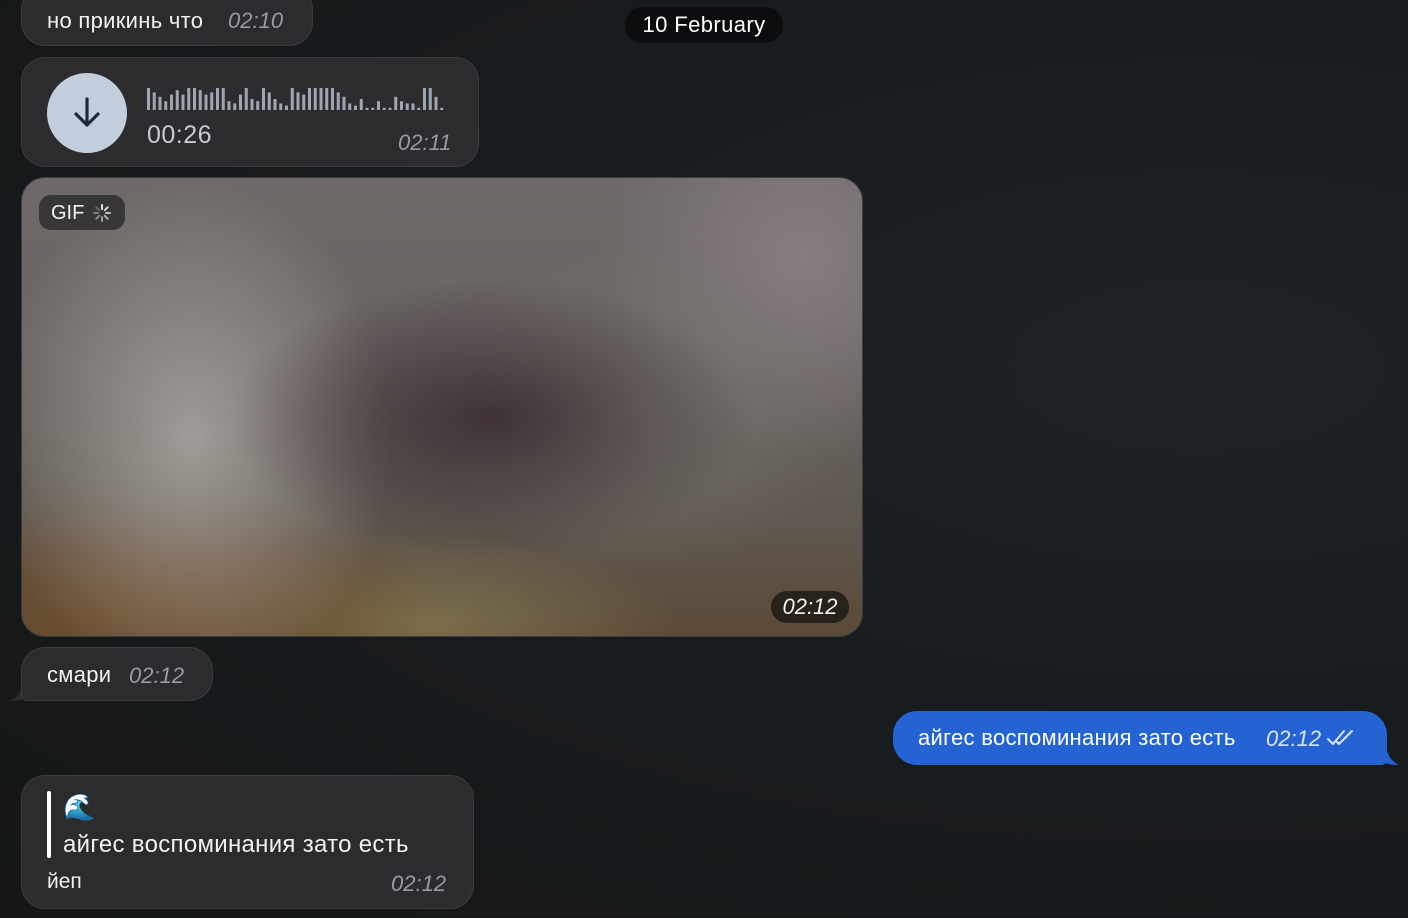  I want to click on quoted-text: айгес воспоминания зато есть, so click(236, 845).